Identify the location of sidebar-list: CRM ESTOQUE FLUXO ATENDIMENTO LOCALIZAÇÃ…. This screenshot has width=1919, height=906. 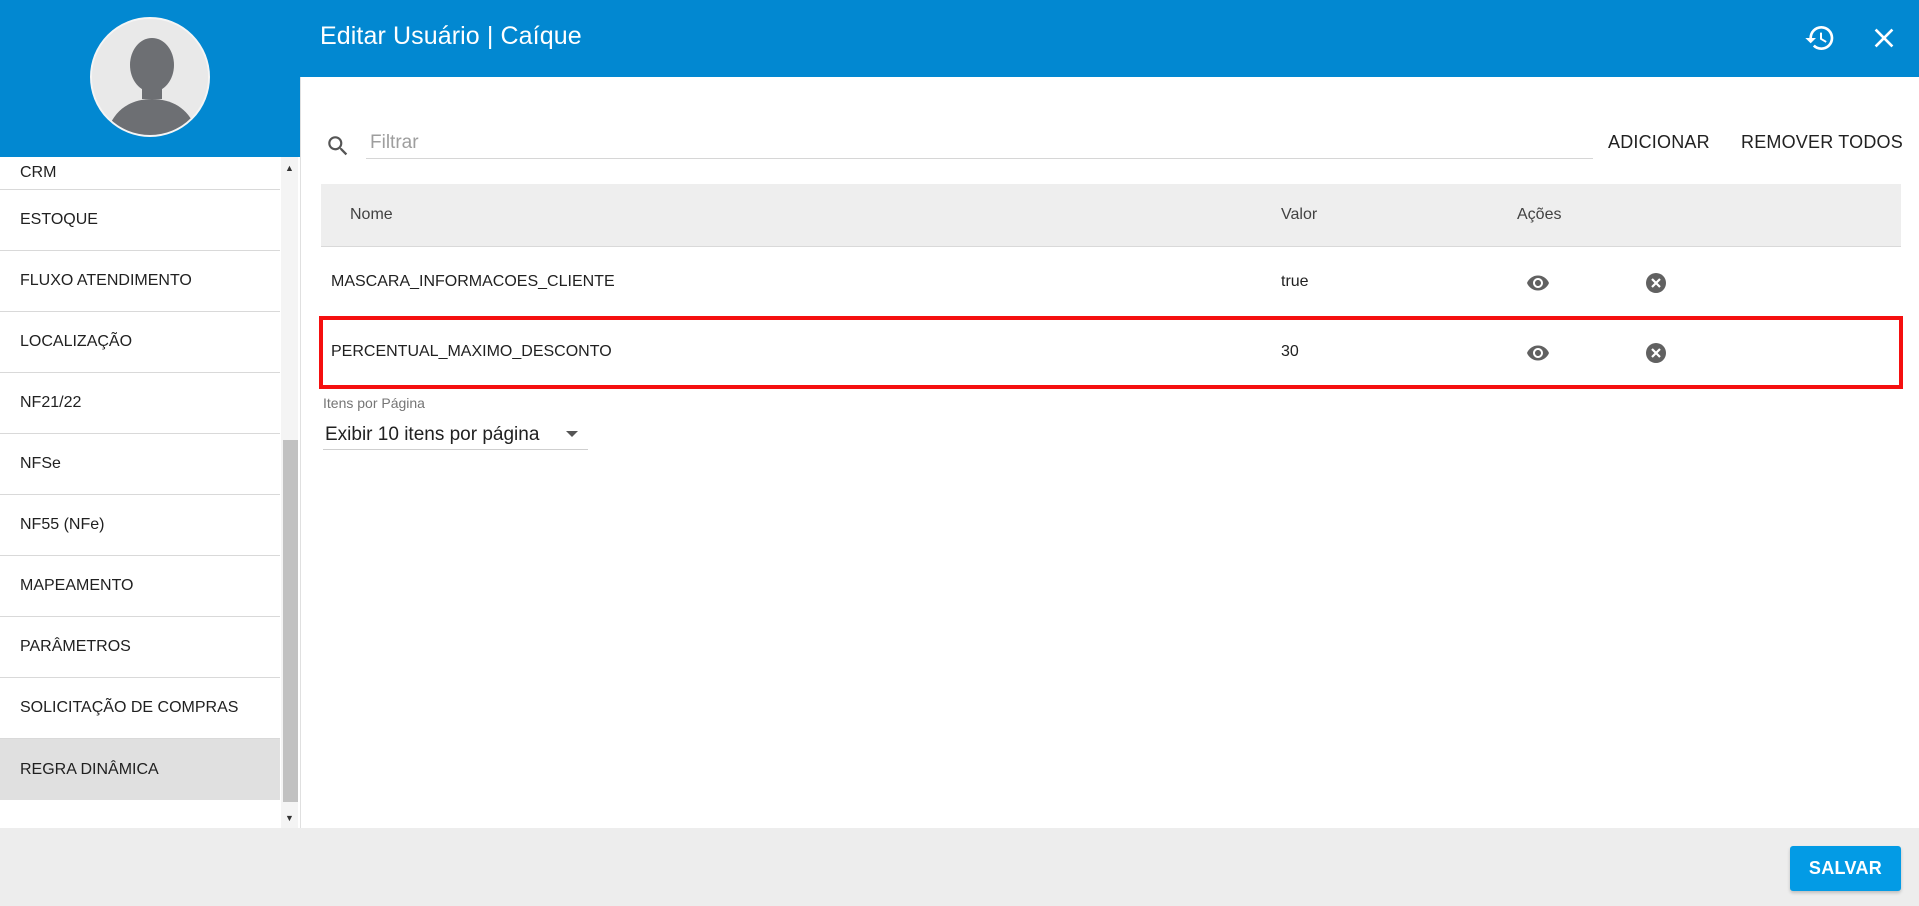
(140, 478).